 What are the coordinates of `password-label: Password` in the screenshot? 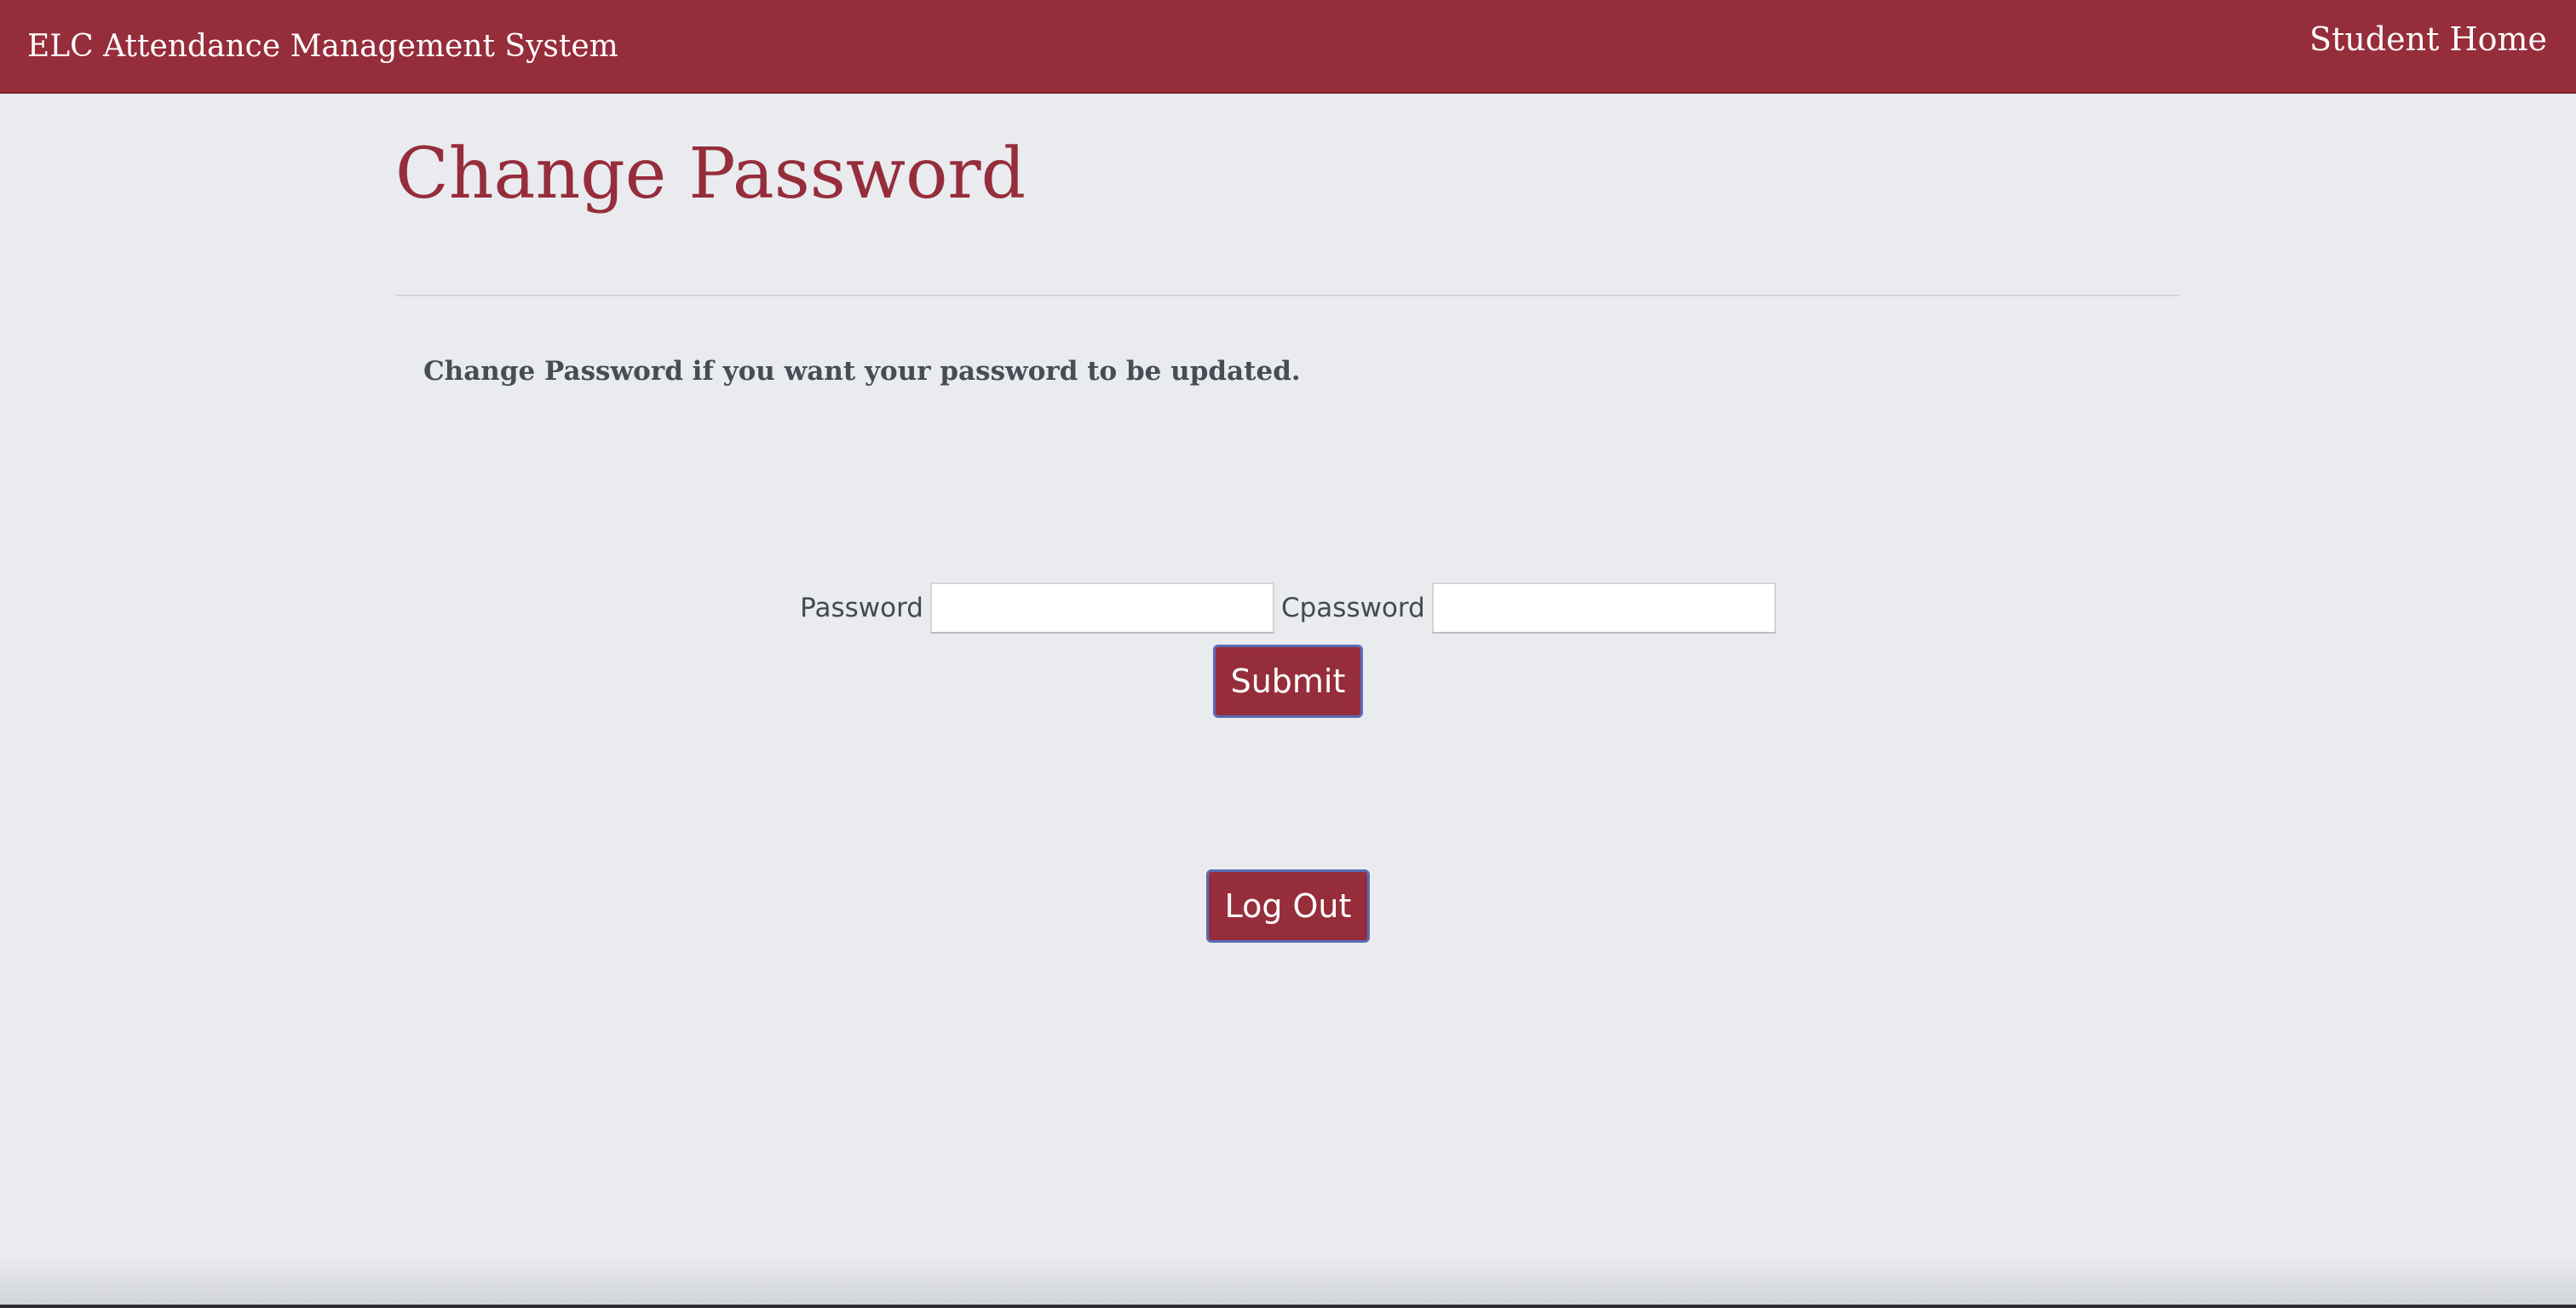 It's located at (862, 608).